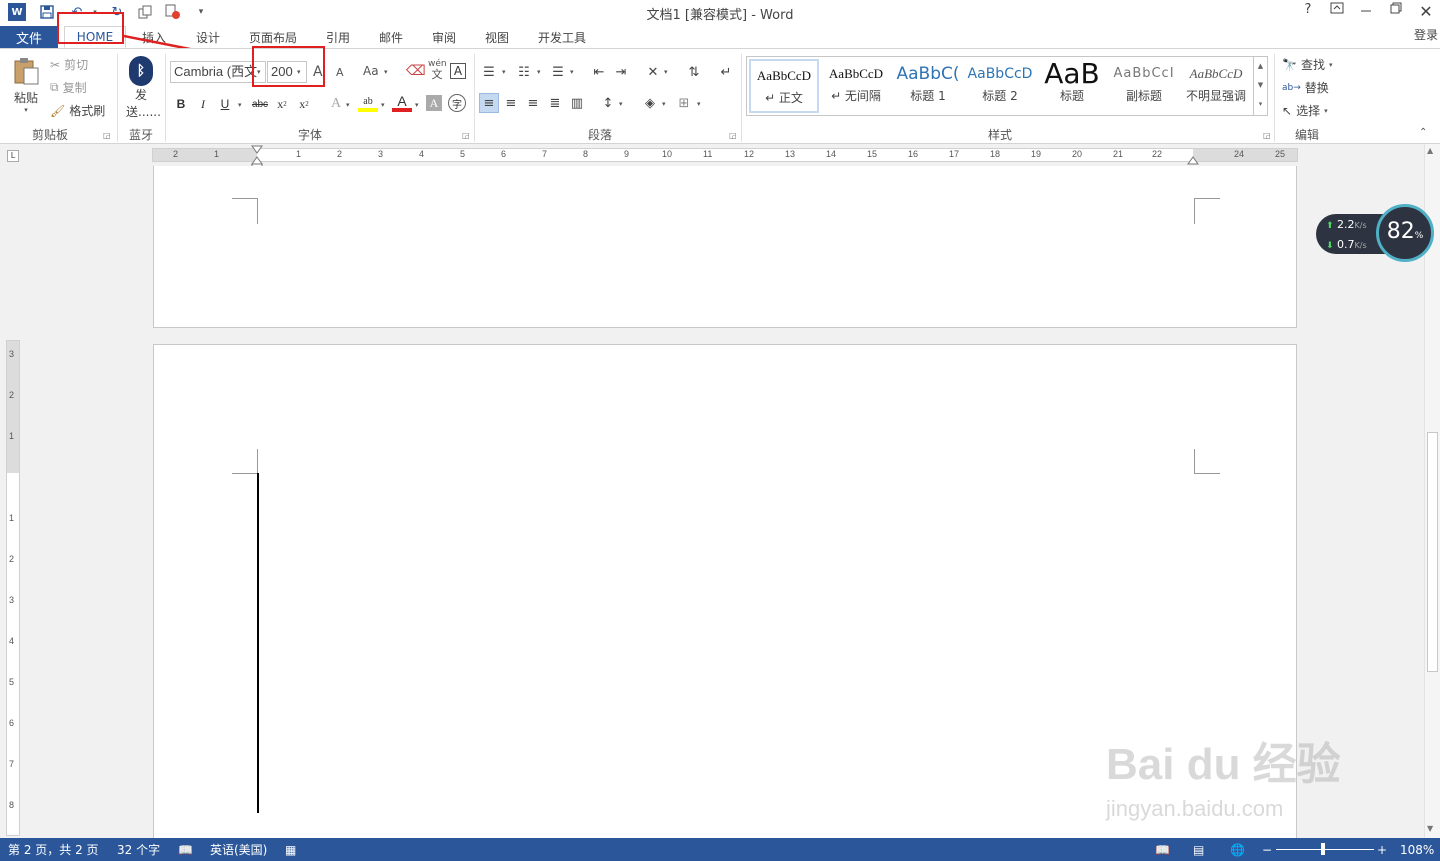  I want to click on zoom-in-icon: +, so click(1382, 850).